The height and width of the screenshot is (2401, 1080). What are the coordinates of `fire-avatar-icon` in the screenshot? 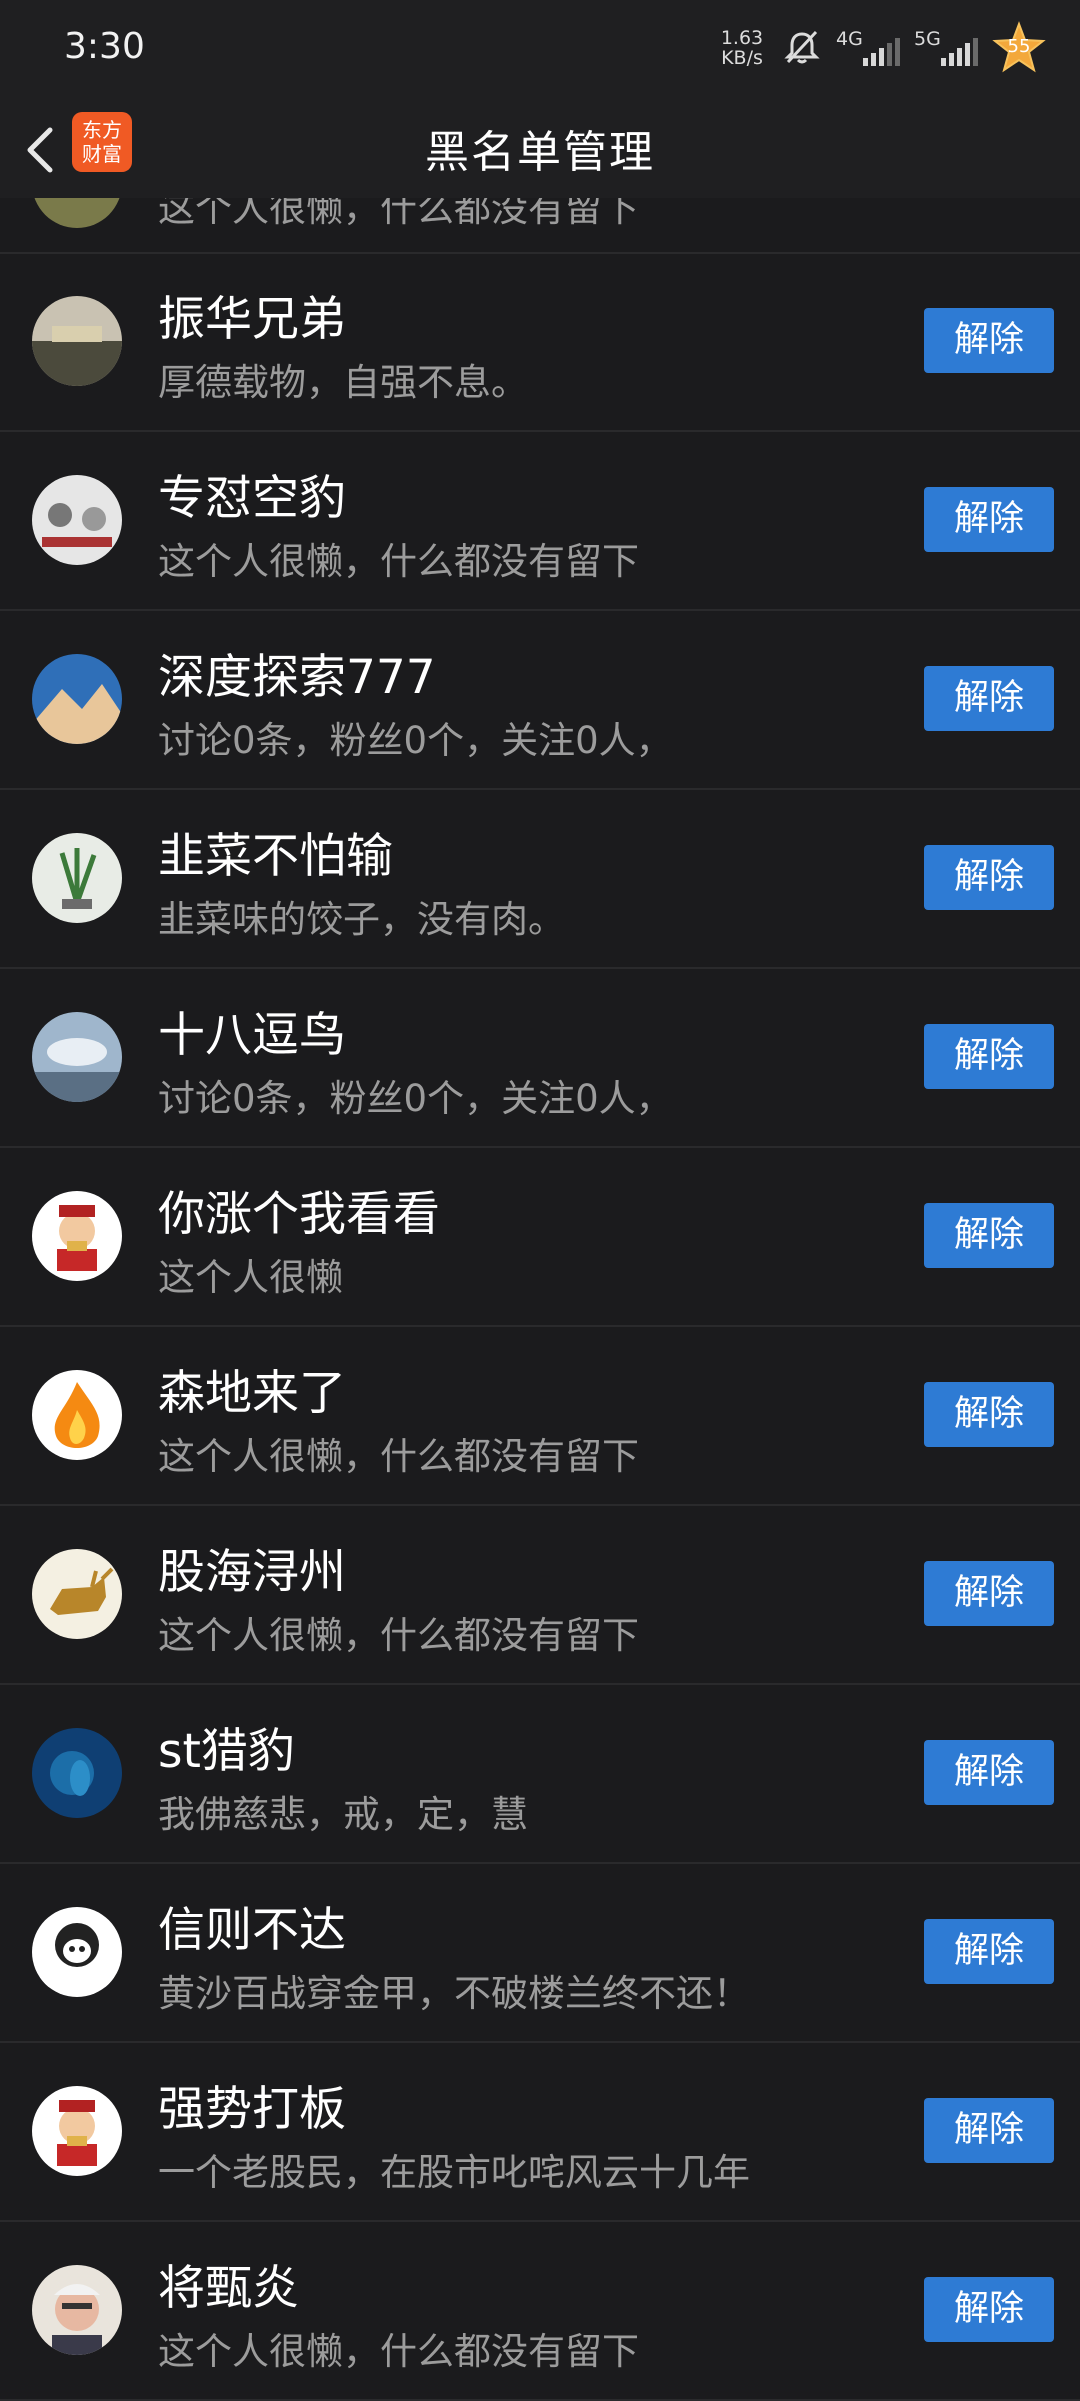 It's located at (77, 1415).